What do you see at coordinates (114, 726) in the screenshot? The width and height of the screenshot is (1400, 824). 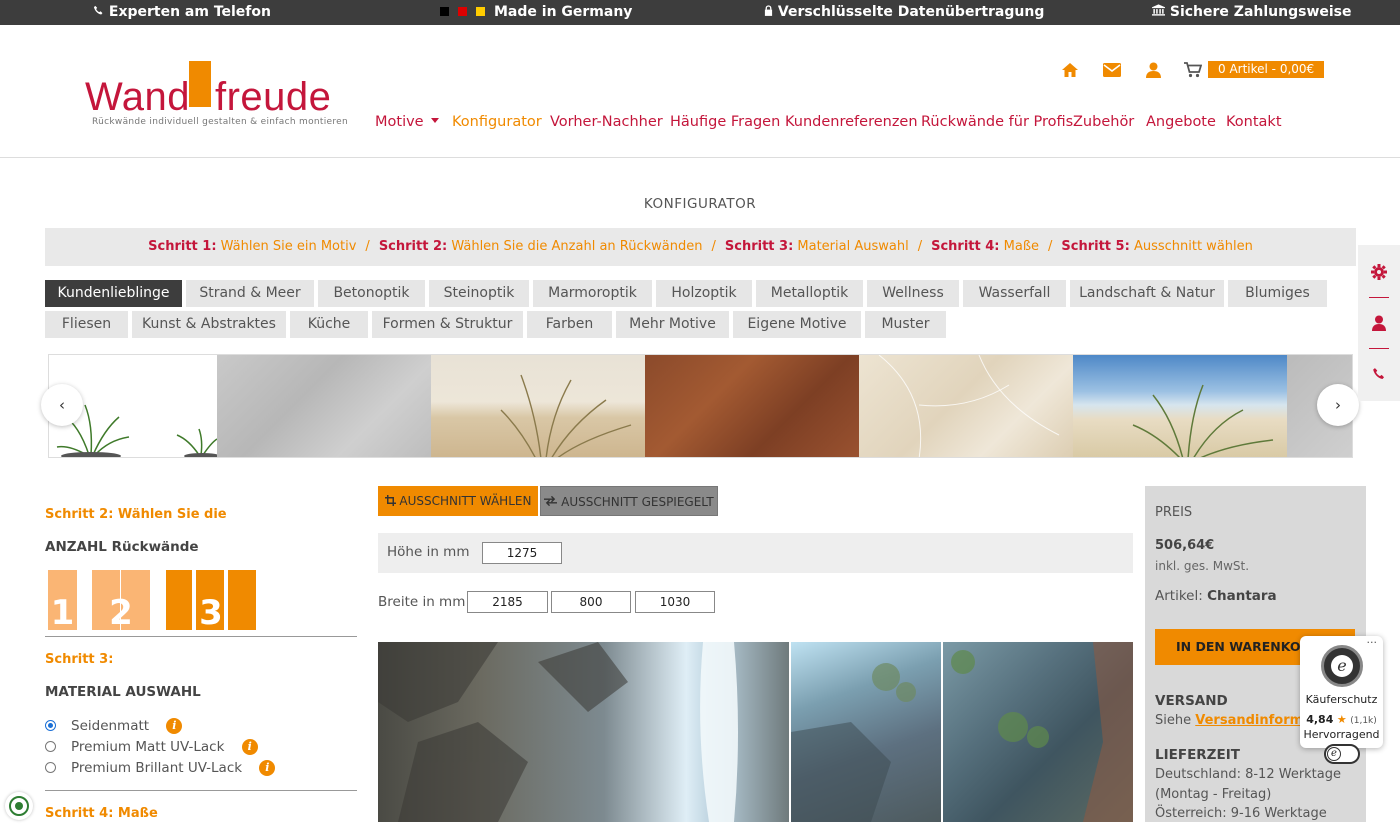 I see `material-option-seidenmatt: Seidenmatt i` at bounding box center [114, 726].